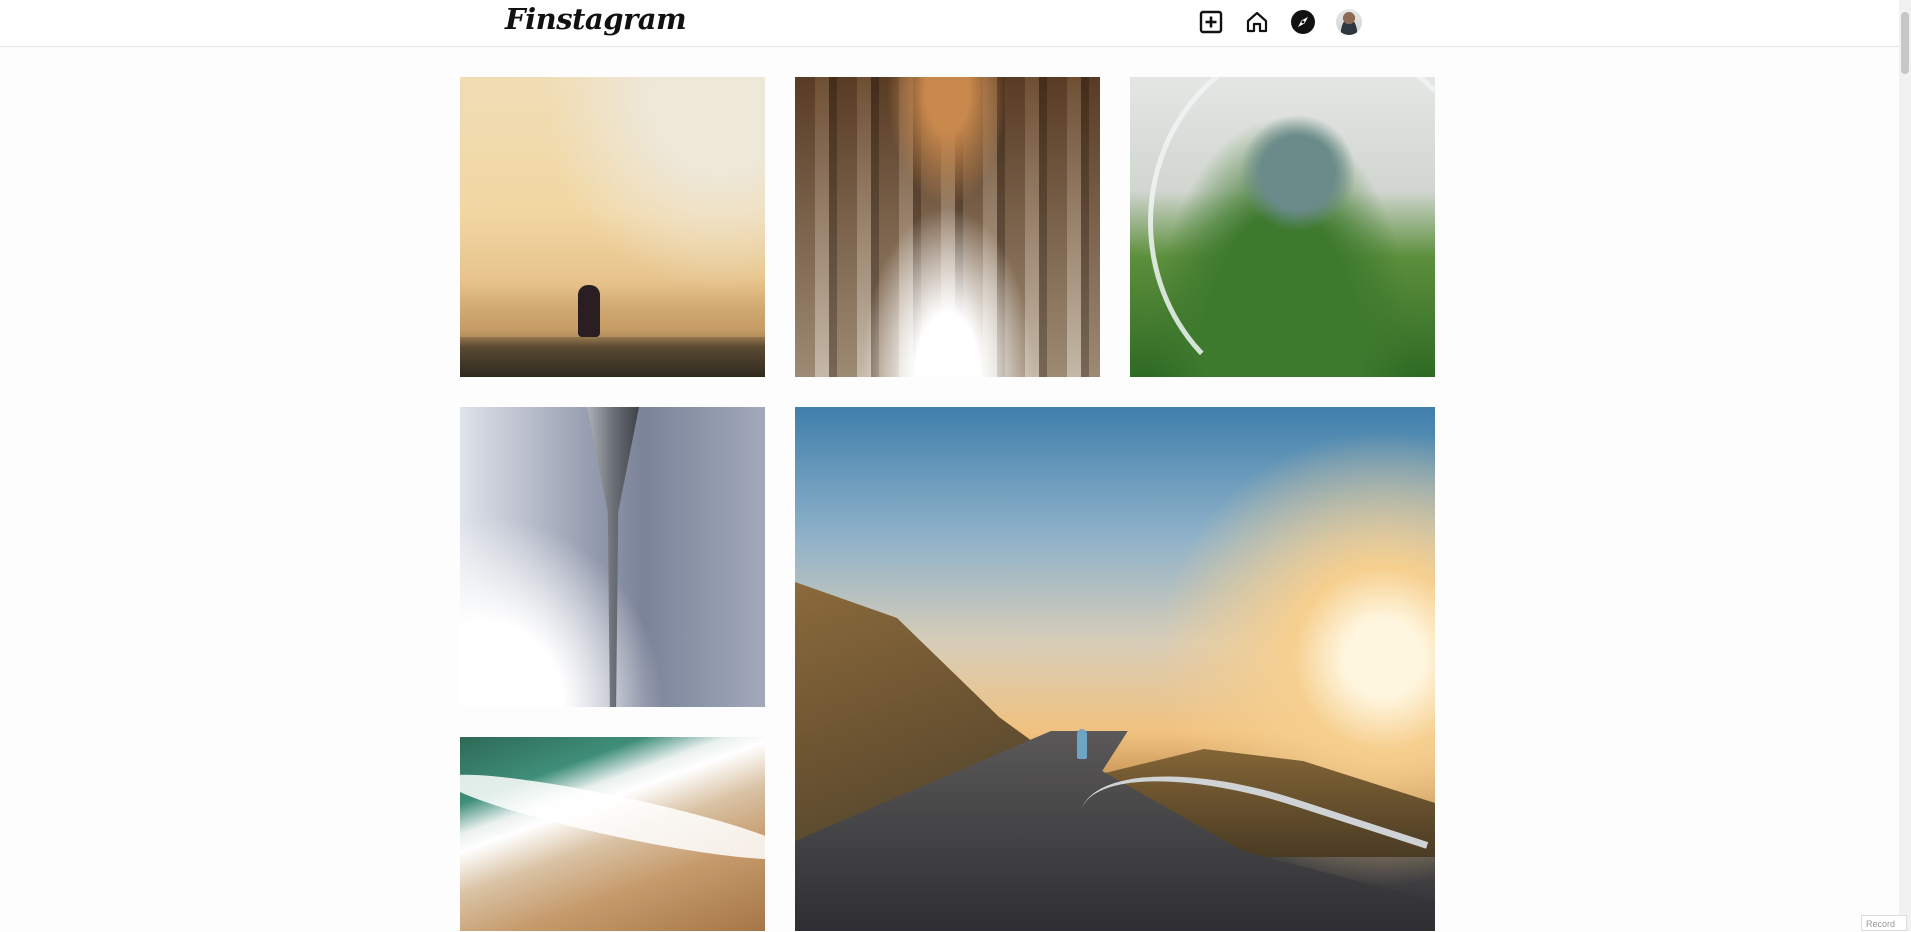 The height and width of the screenshot is (932, 1911). What do you see at coordinates (595, 19) in the screenshot?
I see `app-logo: Finstagram` at bounding box center [595, 19].